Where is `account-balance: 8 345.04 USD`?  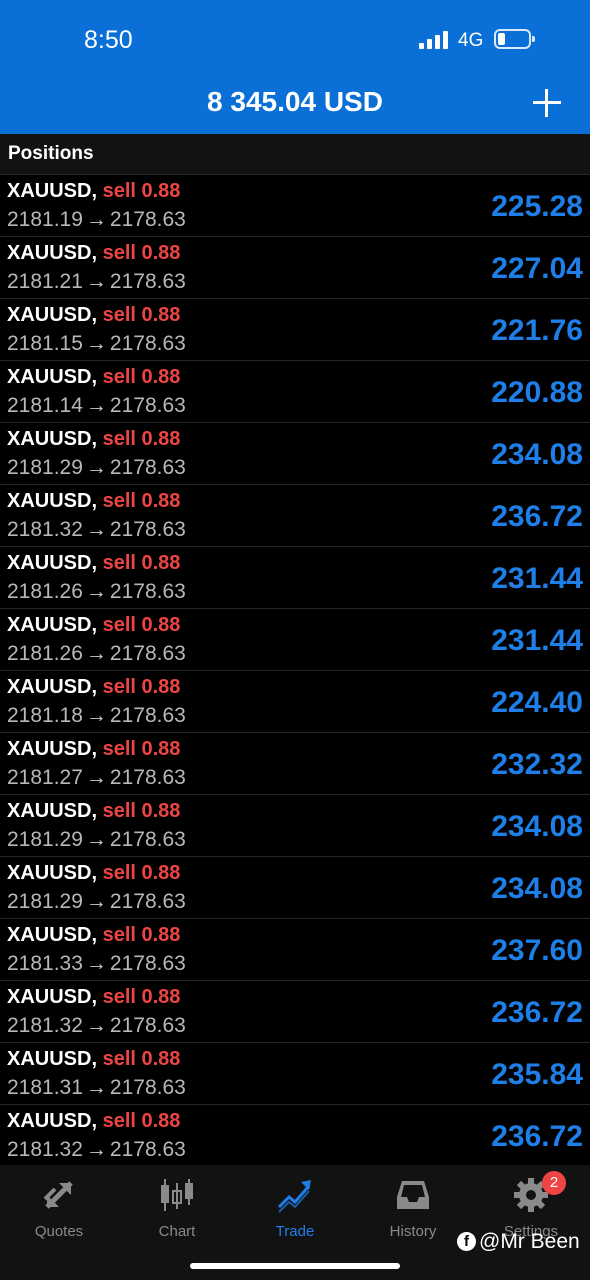
account-balance: 8 345.04 USD is located at coordinates (295, 101).